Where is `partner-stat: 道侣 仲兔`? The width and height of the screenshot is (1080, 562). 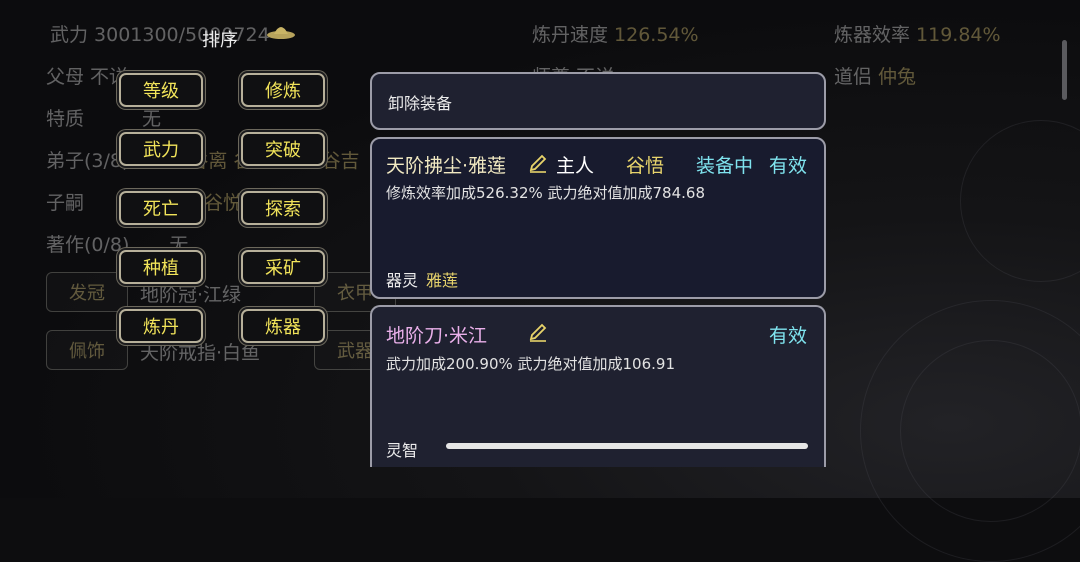
partner-stat: 道侣 仲兔 is located at coordinates (875, 77).